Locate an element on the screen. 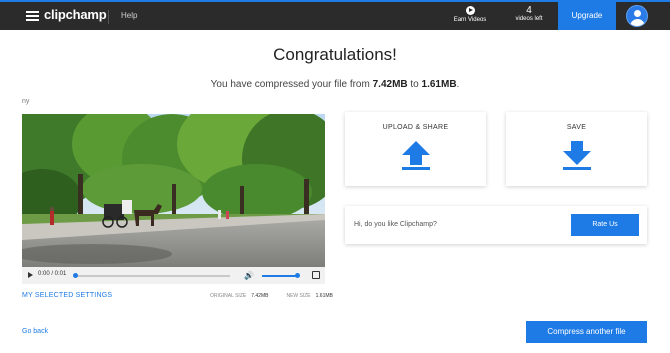  clipchamp-logo: clipchamp is located at coordinates (75, 14).